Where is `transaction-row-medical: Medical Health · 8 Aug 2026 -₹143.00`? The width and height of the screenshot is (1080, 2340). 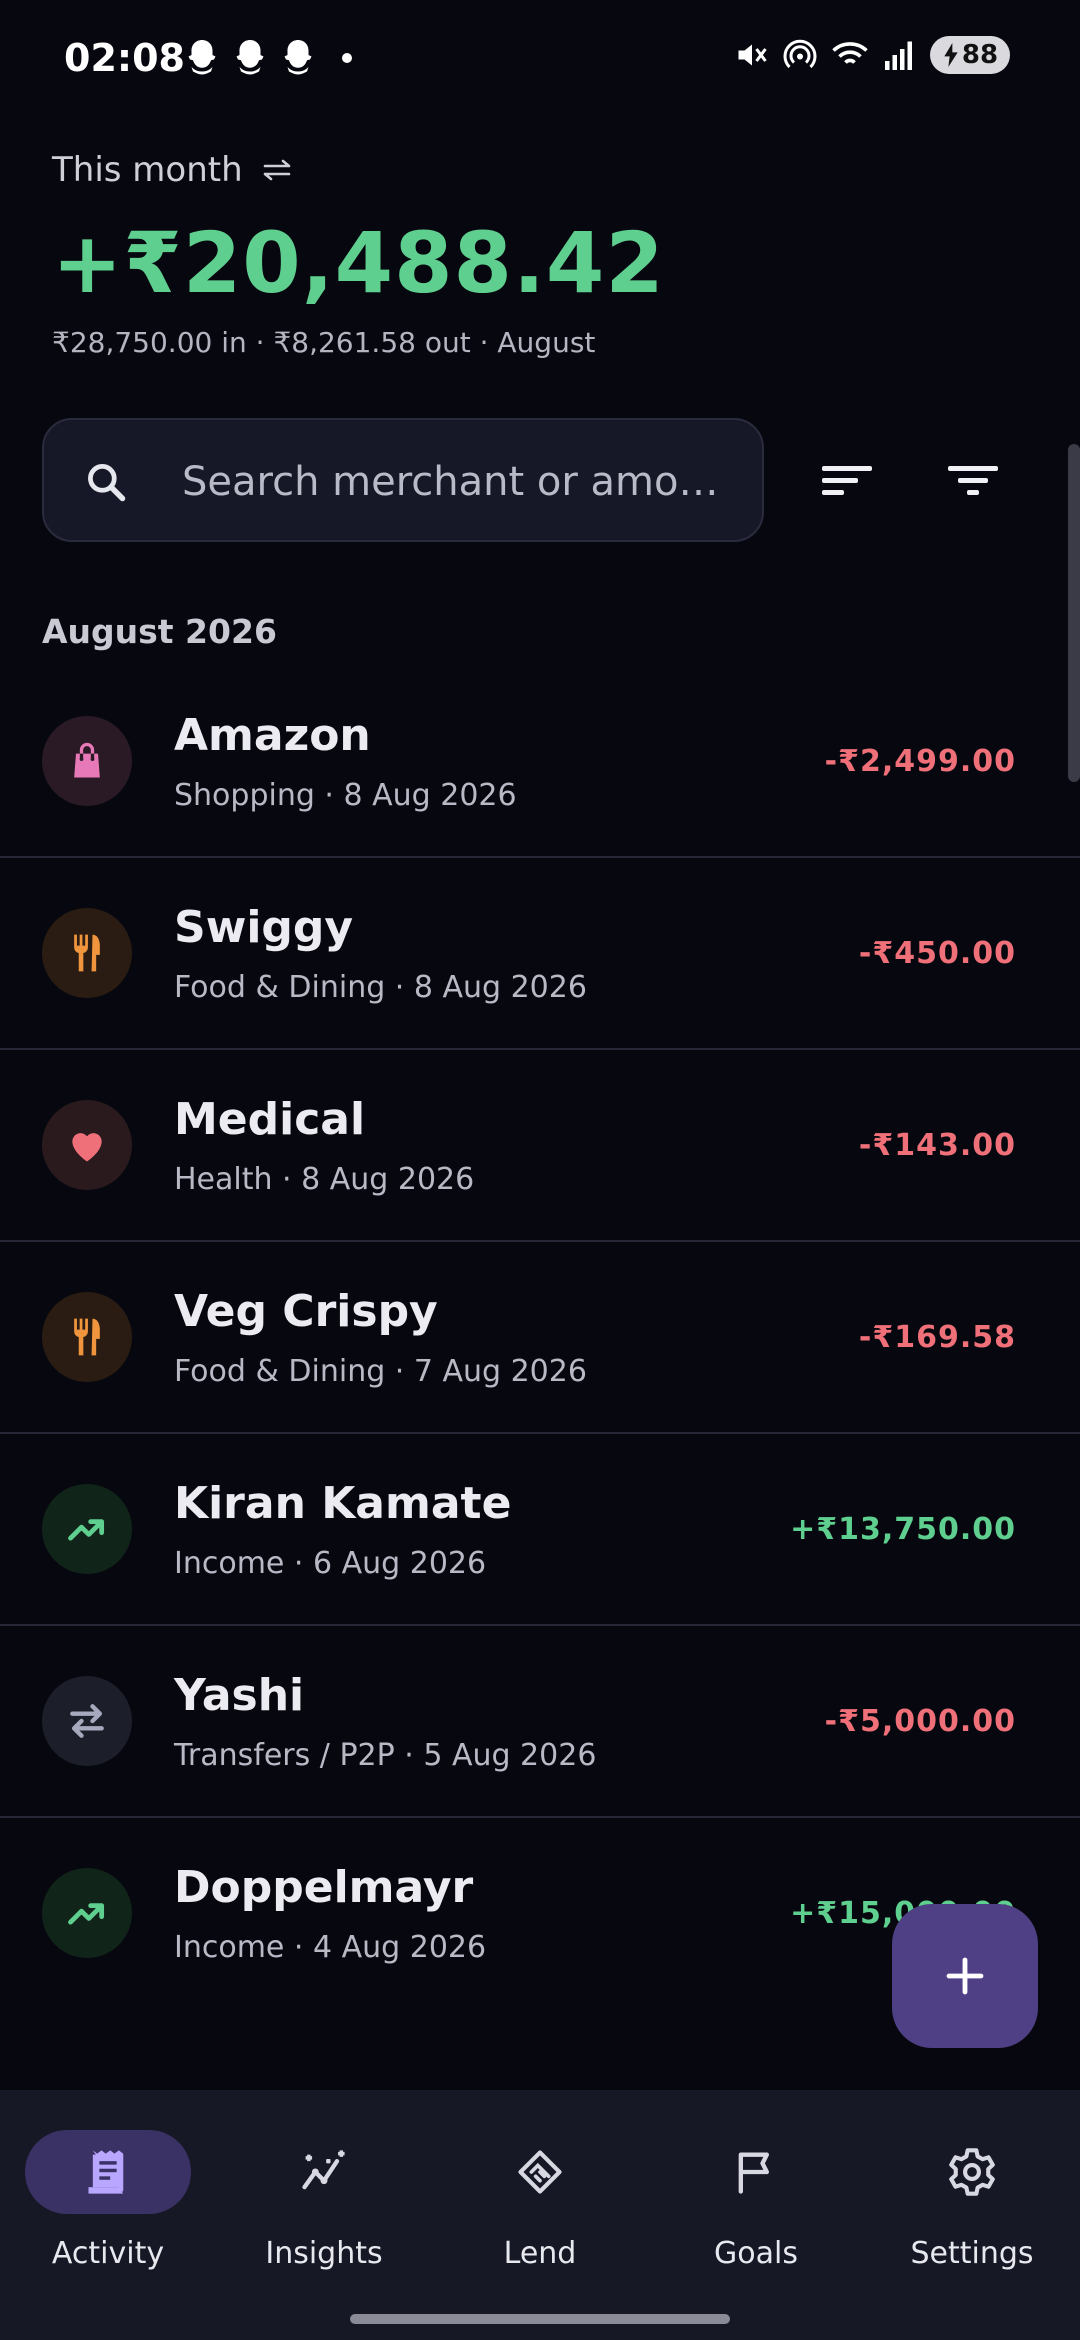 transaction-row-medical: Medical Health · 8 Aug 2026 -₹143.00 is located at coordinates (540, 1146).